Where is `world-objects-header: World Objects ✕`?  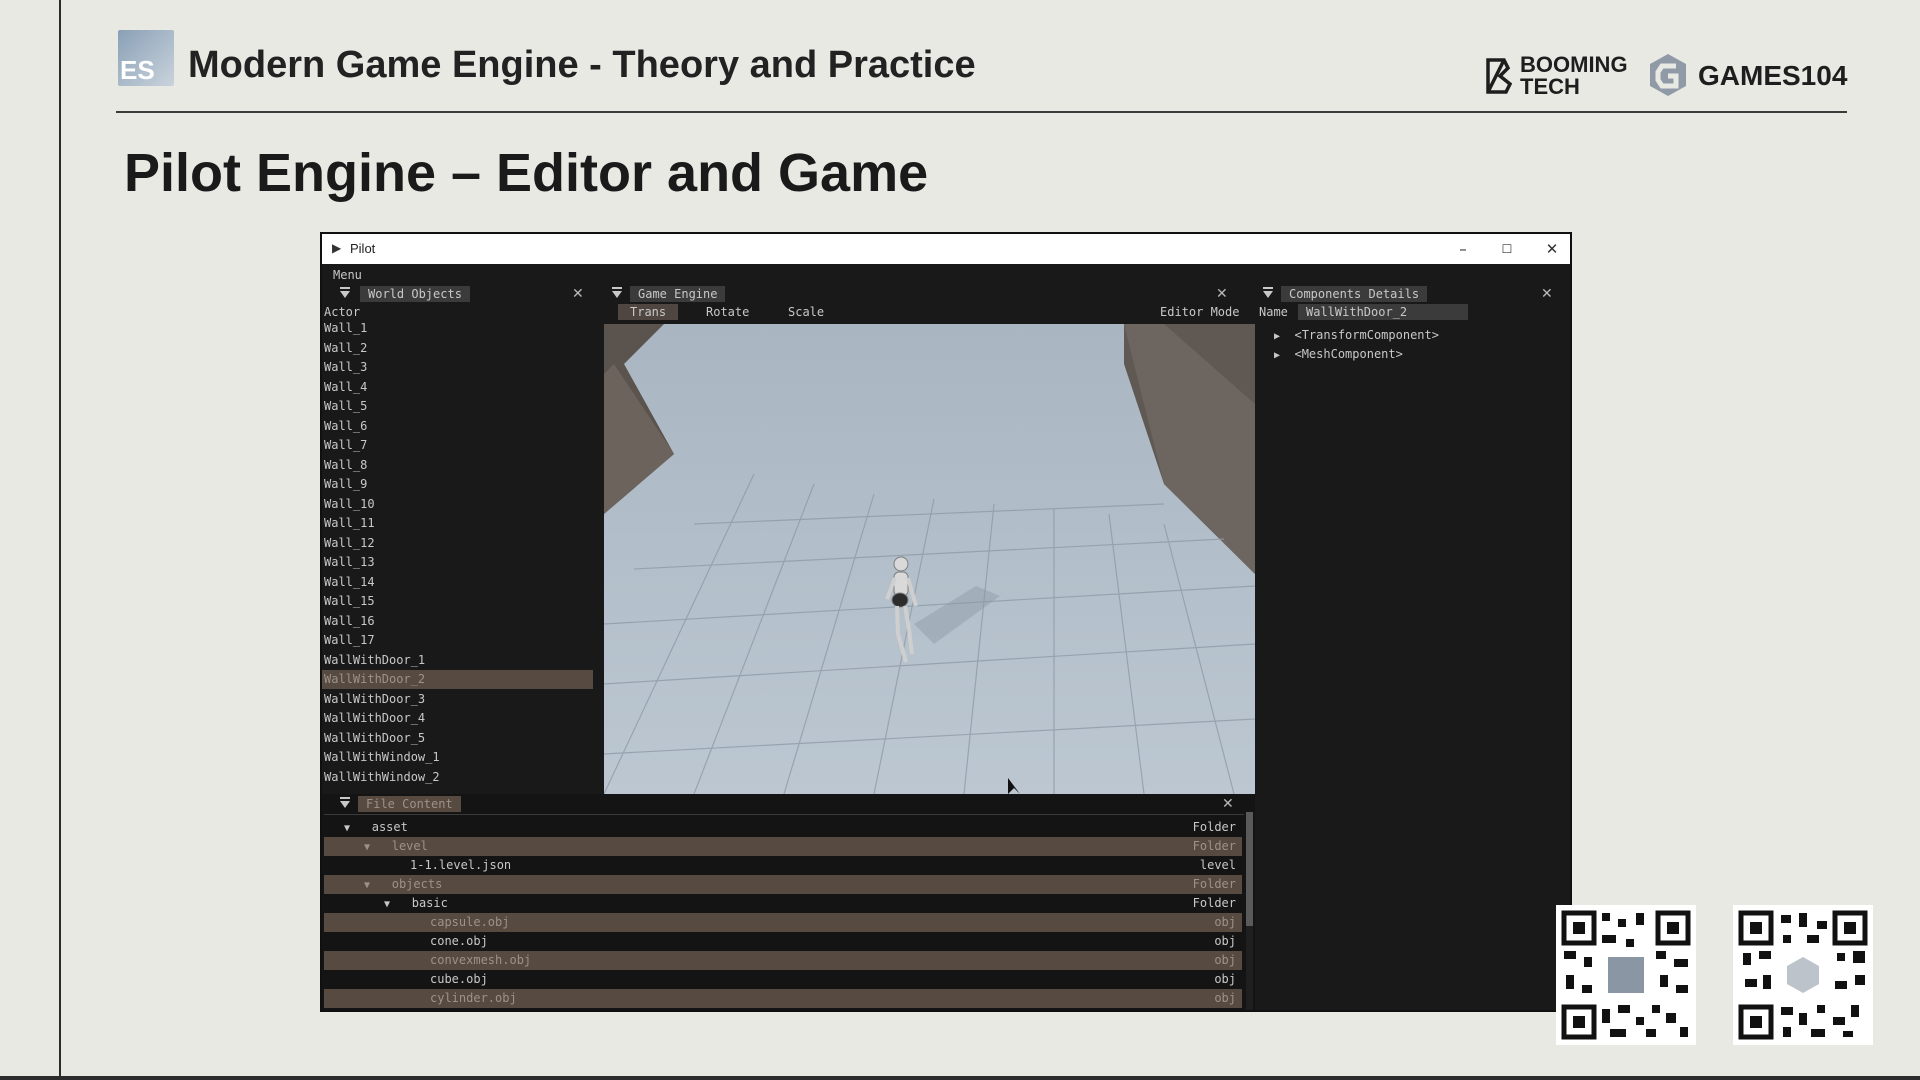 world-objects-header: World Objects ✕ is located at coordinates (463, 294).